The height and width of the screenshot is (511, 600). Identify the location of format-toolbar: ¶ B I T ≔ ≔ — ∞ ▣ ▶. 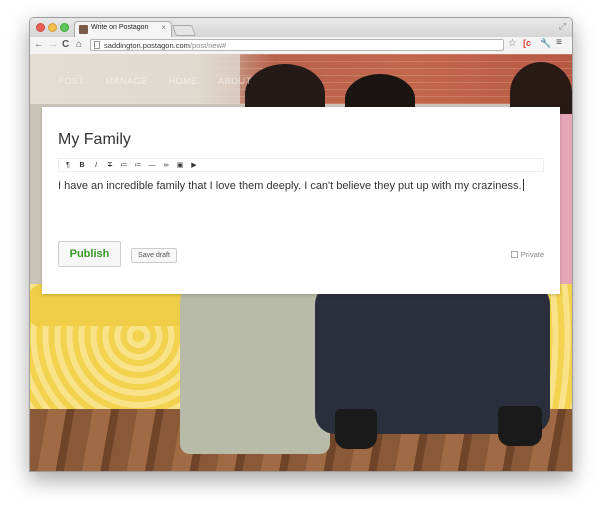
(301, 165).